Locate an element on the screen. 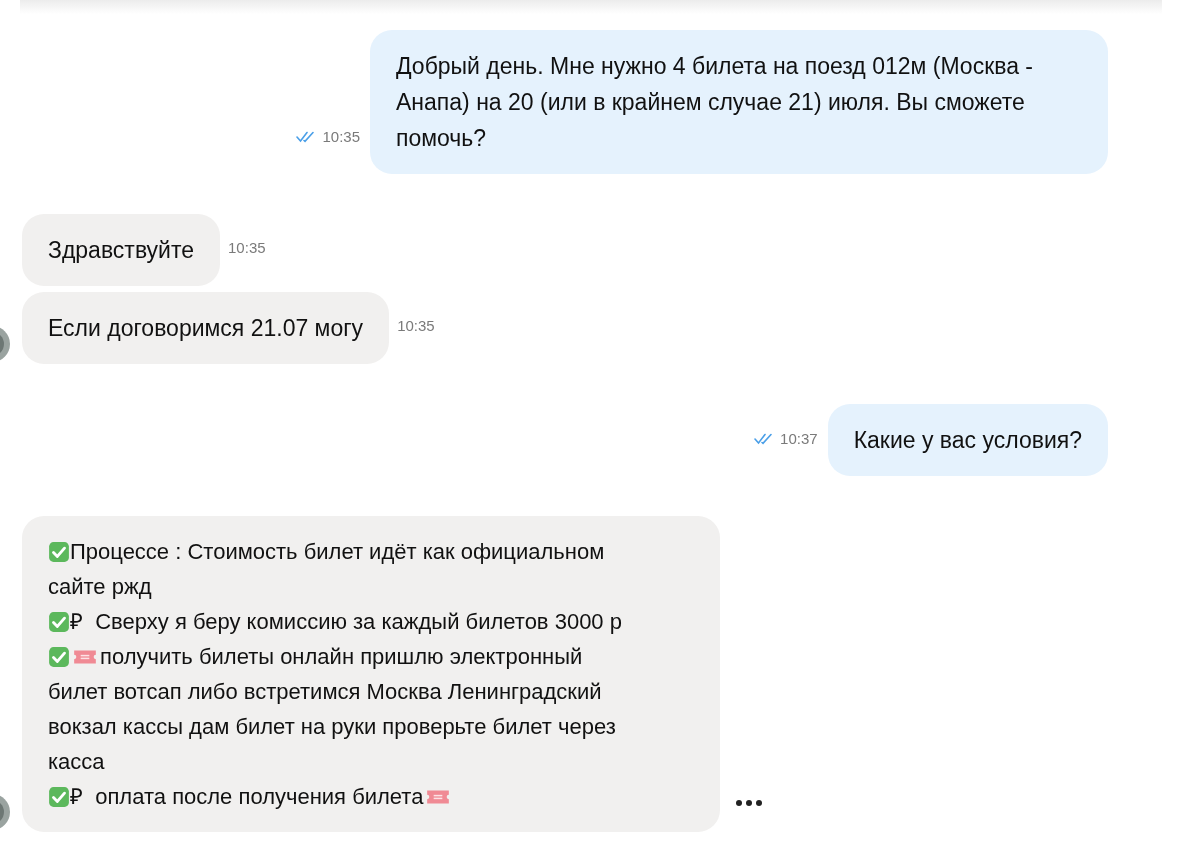  message-time: 10:37 is located at coordinates (799, 438).